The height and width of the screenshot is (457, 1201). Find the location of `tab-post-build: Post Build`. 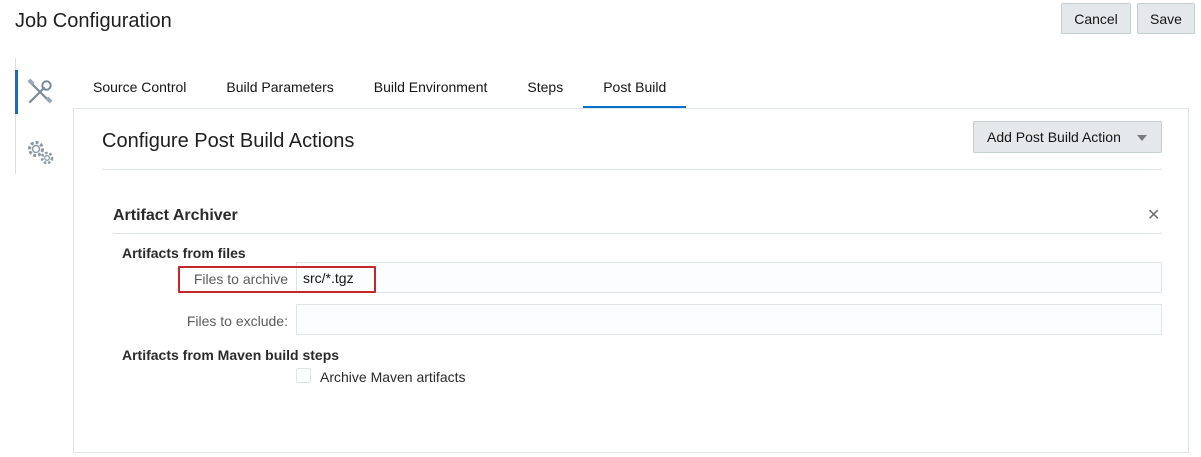

tab-post-build: Post Build is located at coordinates (635, 86).